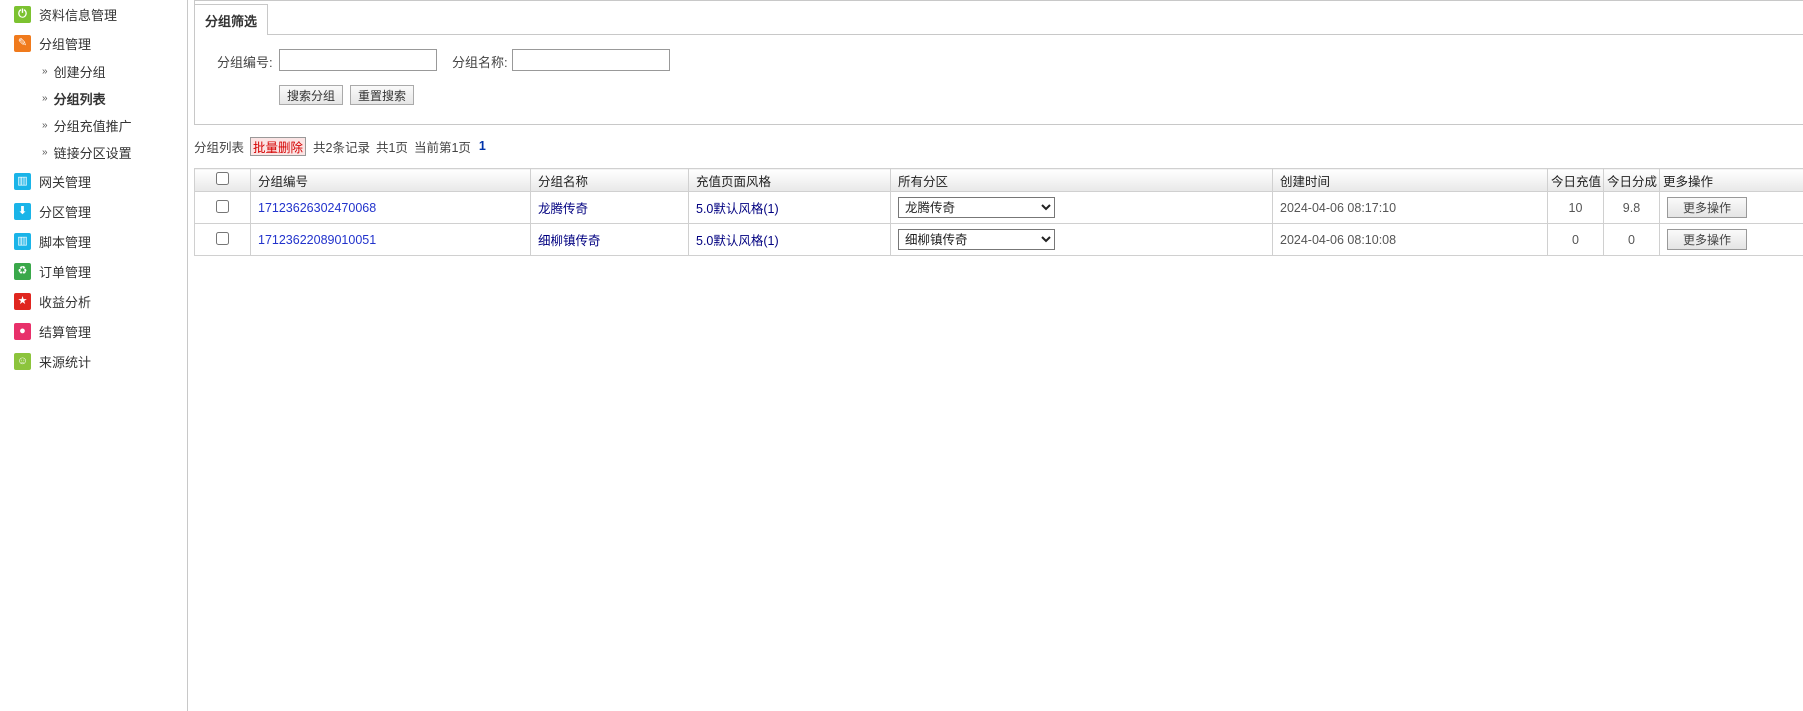 This screenshot has width=1803, height=711. What do you see at coordinates (65, 272) in the screenshot?
I see `nav-label: 订单管理` at bounding box center [65, 272].